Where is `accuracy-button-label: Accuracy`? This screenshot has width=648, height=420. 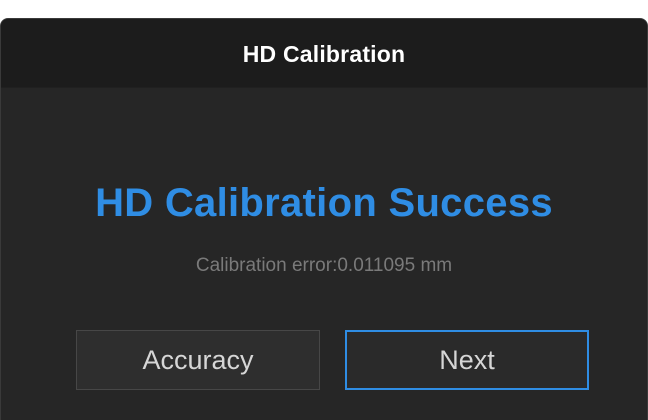
accuracy-button-label: Accuracy is located at coordinates (198, 359).